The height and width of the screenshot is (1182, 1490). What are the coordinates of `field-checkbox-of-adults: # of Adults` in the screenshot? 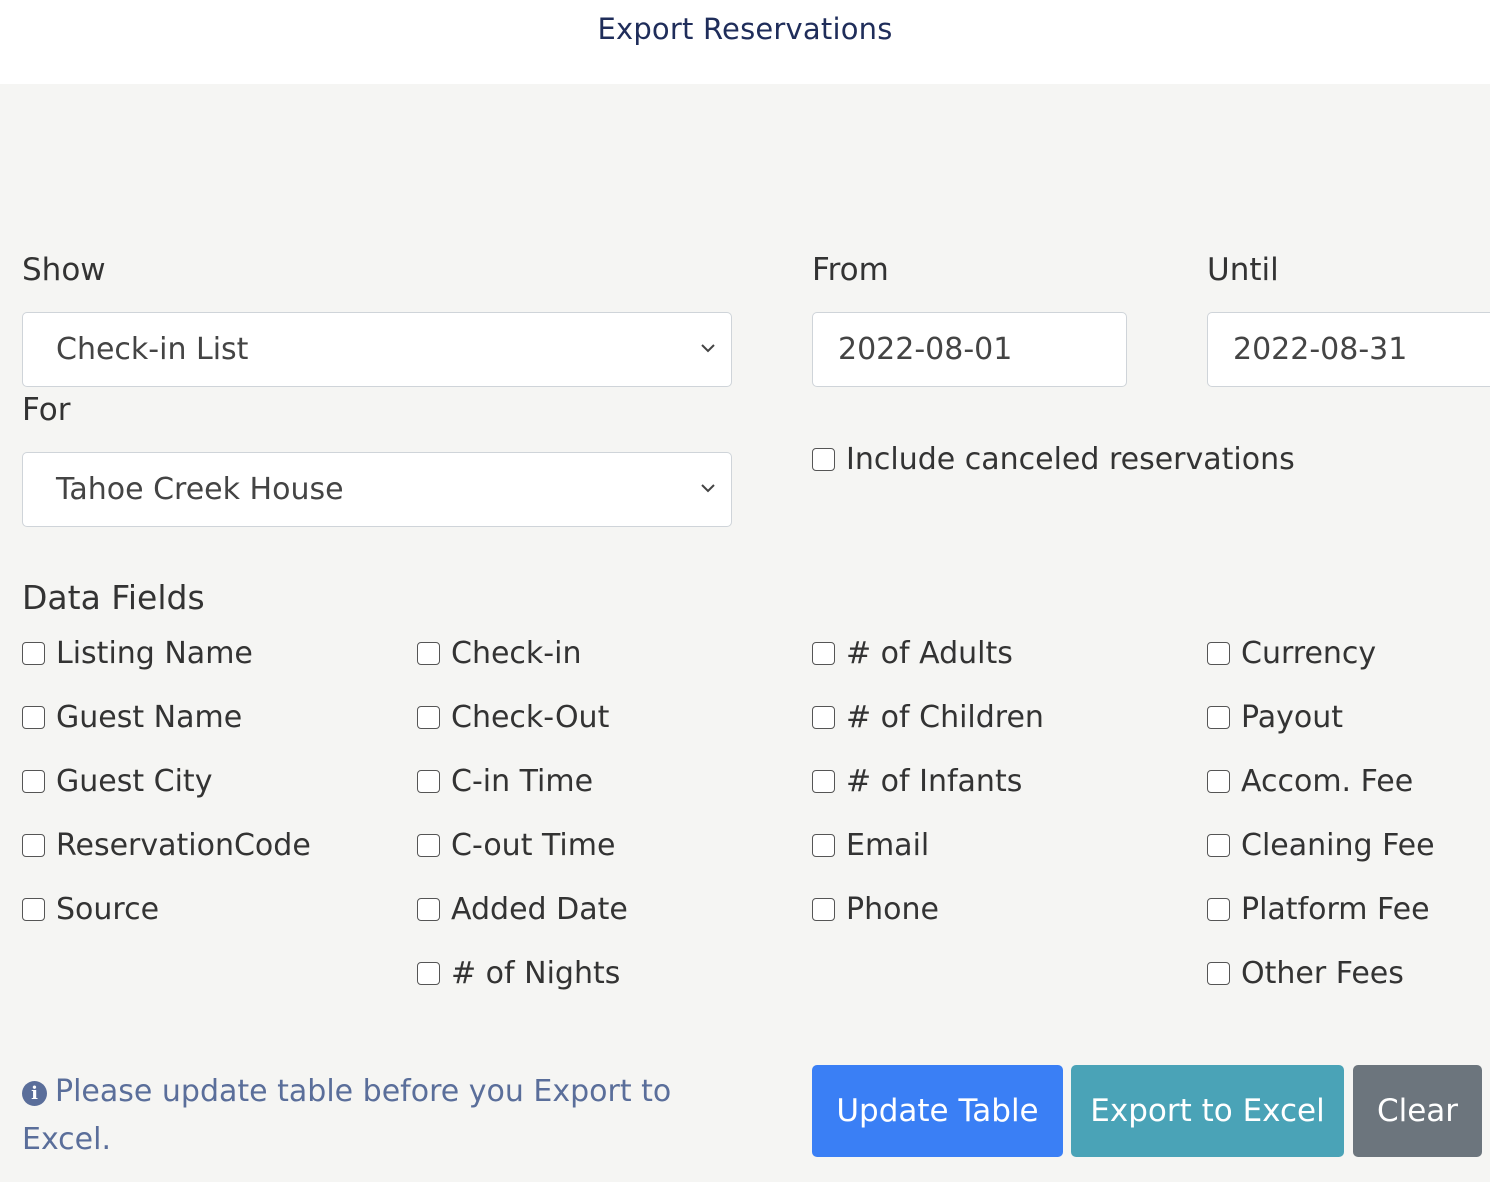 It's located at (912, 653).